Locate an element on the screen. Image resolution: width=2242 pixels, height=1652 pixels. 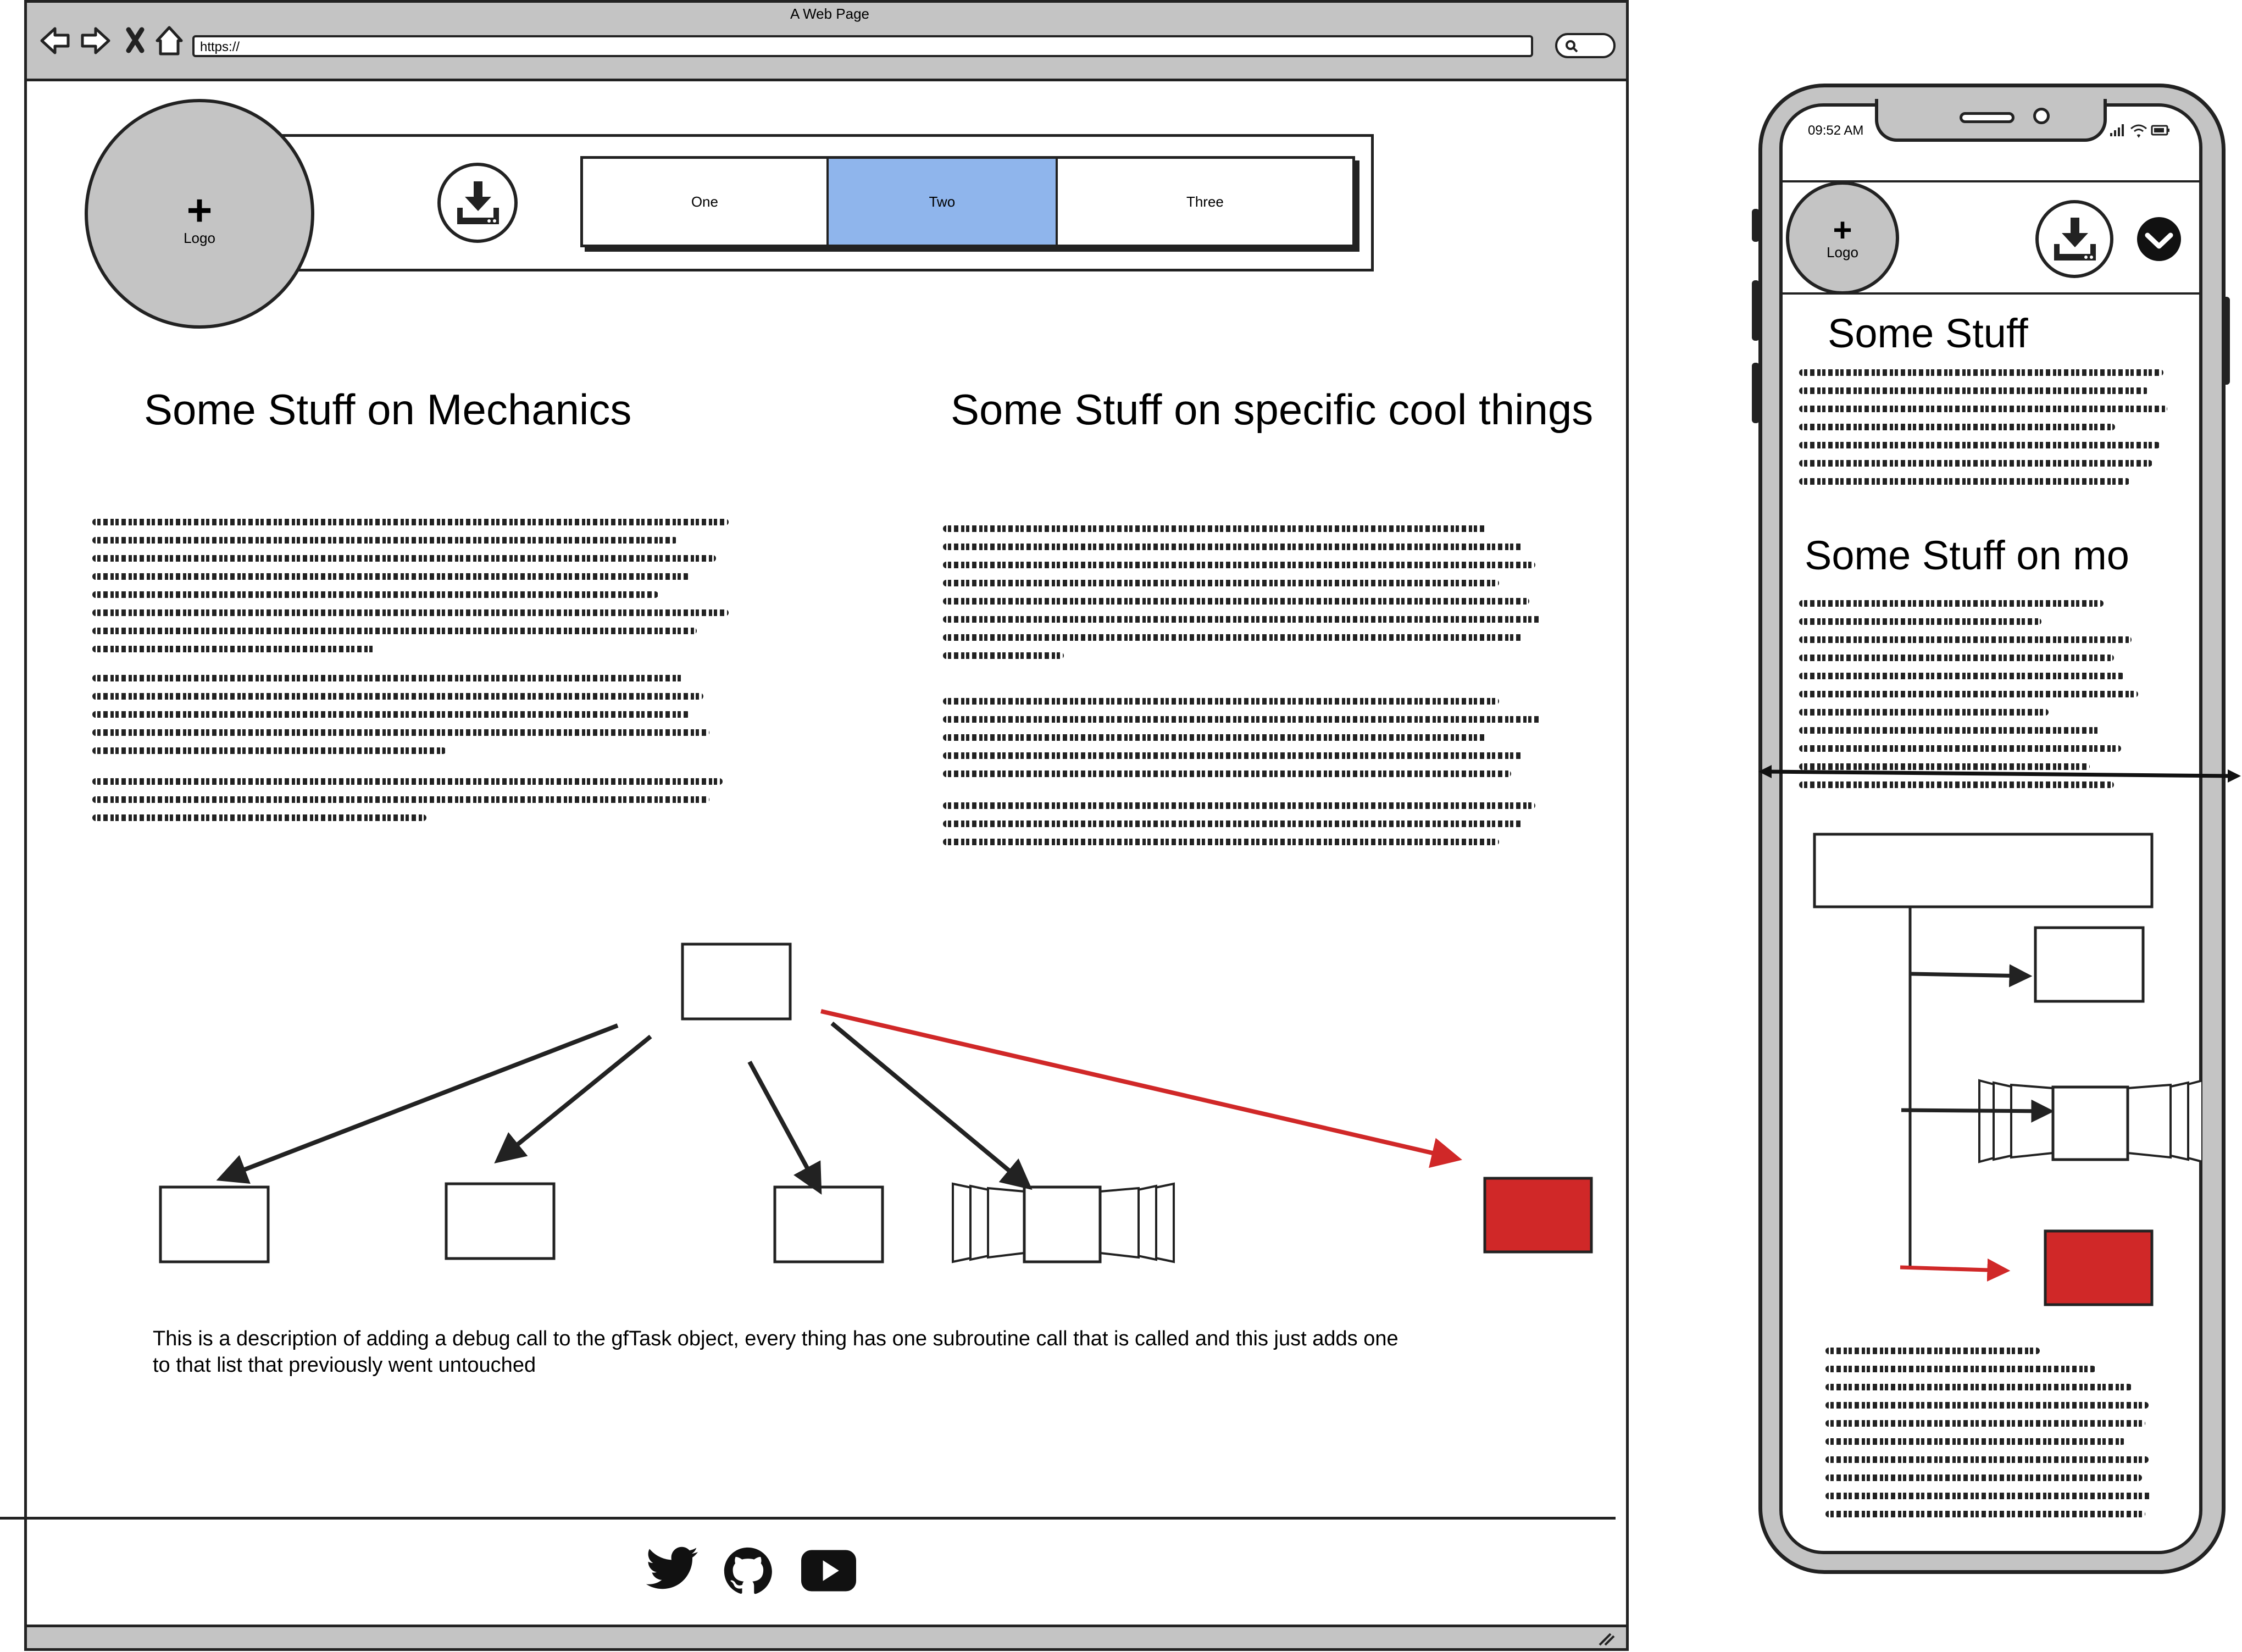
twitter-icon is located at coordinates (672, 1569).